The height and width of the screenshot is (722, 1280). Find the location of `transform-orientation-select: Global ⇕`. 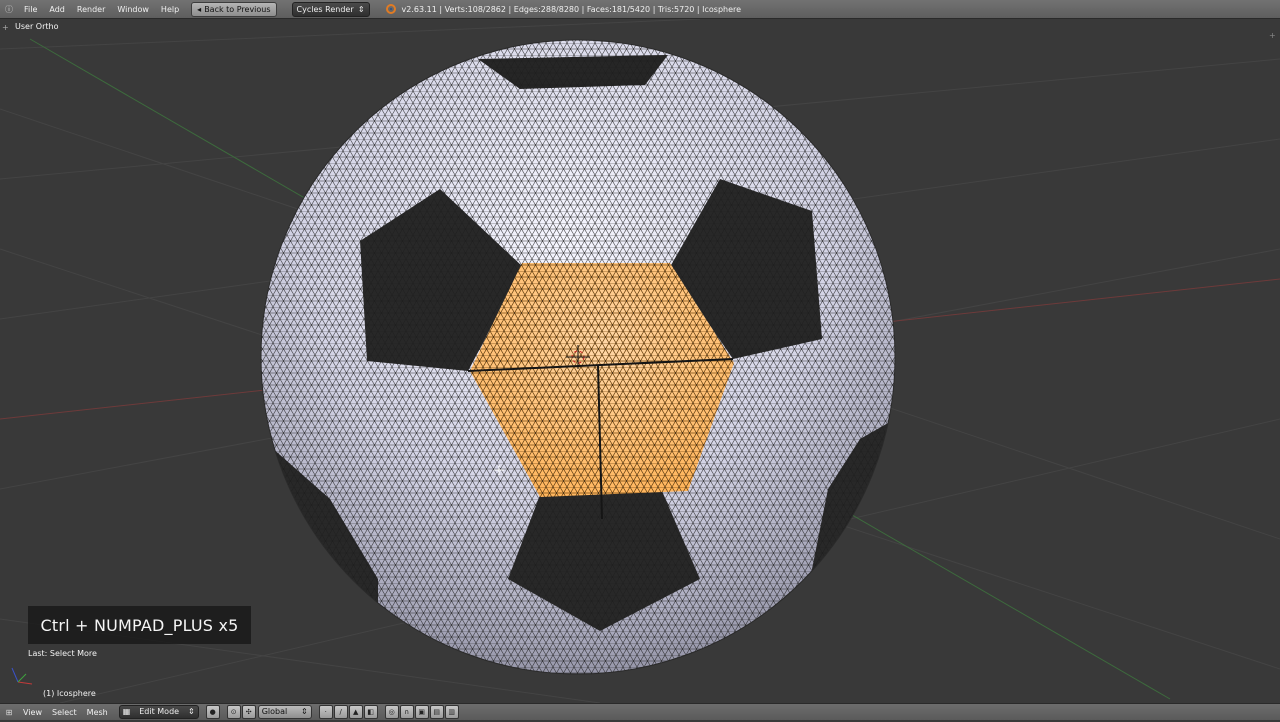

transform-orientation-select: Global ⇕ is located at coordinates (284, 712).